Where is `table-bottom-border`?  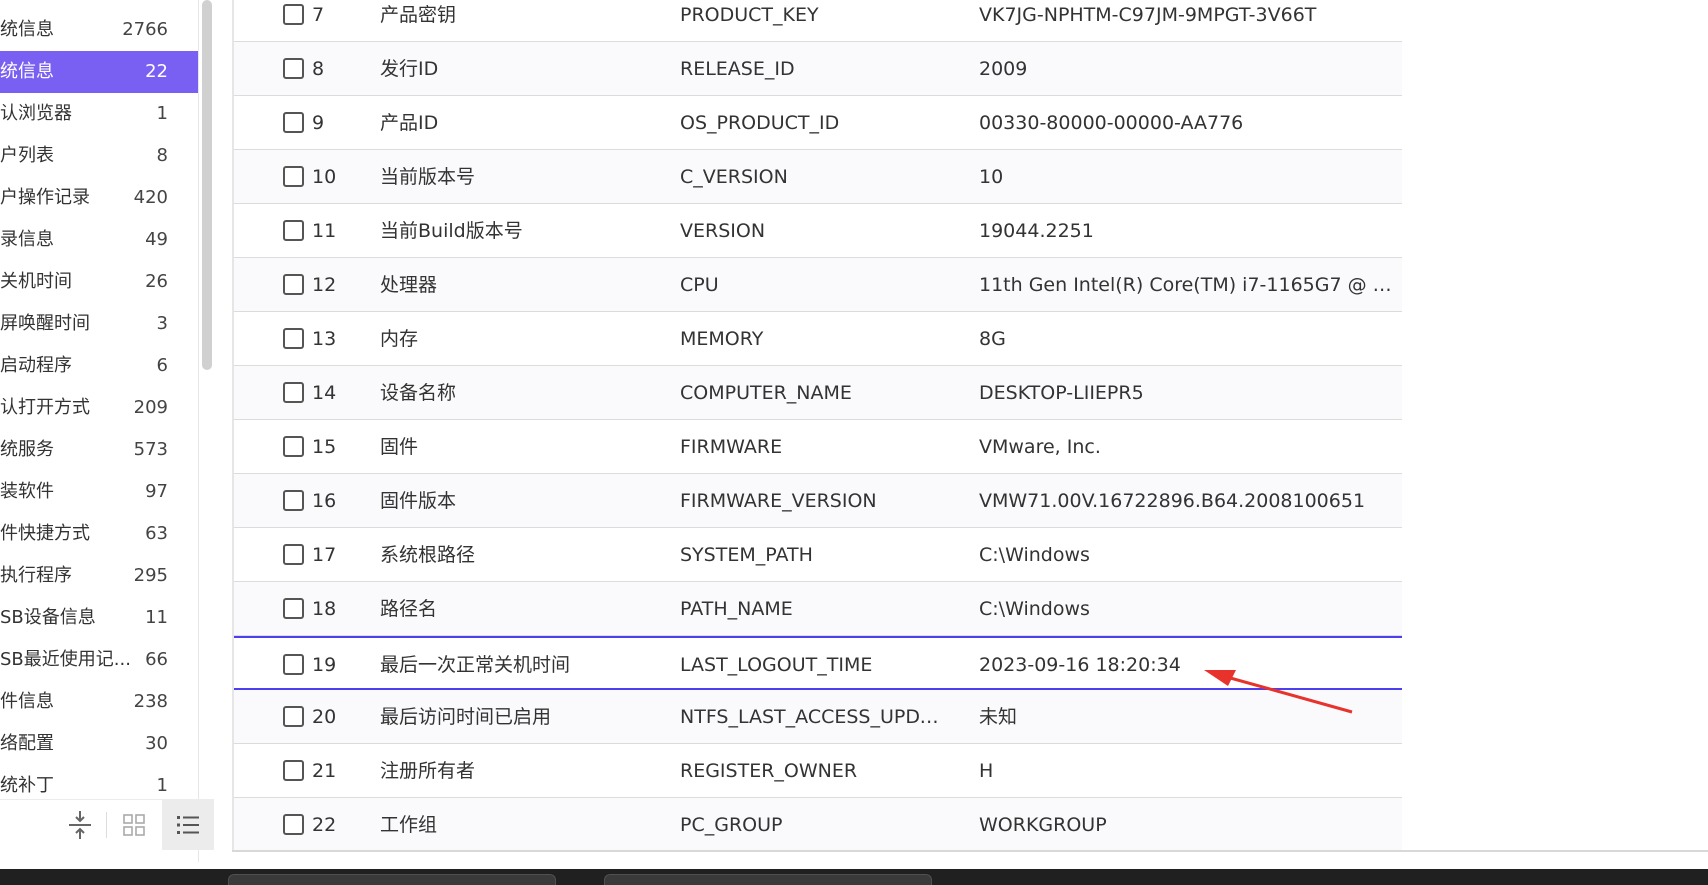
table-bottom-border is located at coordinates (970, 851).